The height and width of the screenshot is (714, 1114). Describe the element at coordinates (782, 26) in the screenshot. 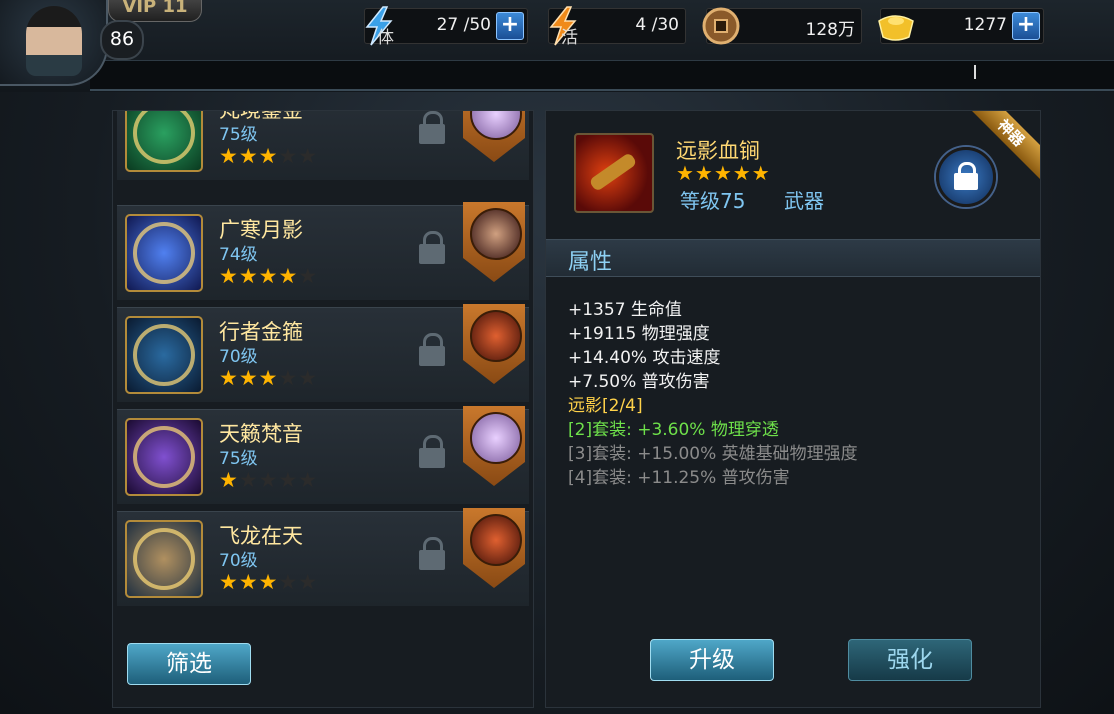

I see `coin-counter: 128万` at that location.